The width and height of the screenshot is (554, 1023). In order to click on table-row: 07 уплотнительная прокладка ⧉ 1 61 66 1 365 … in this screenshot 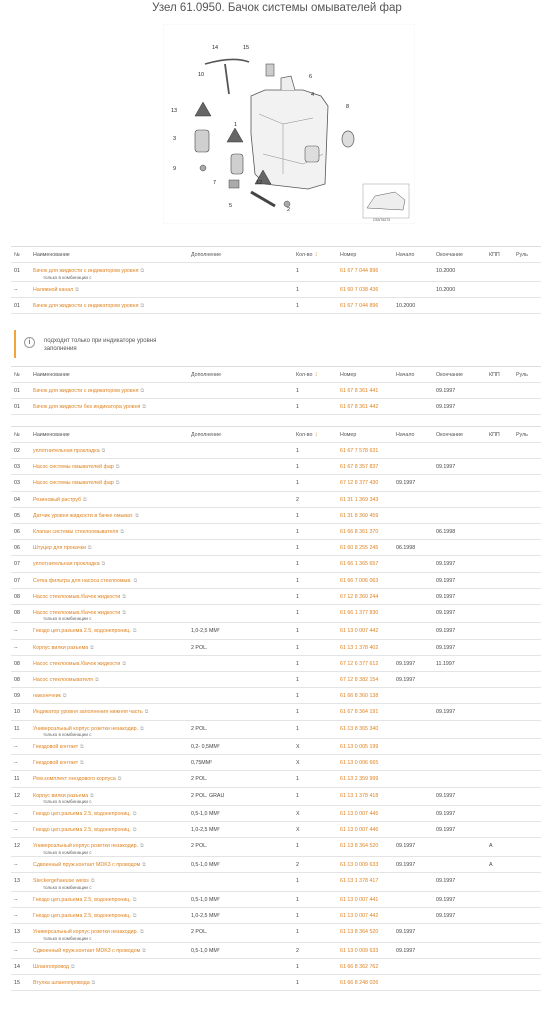, I will do `click(276, 564)`.